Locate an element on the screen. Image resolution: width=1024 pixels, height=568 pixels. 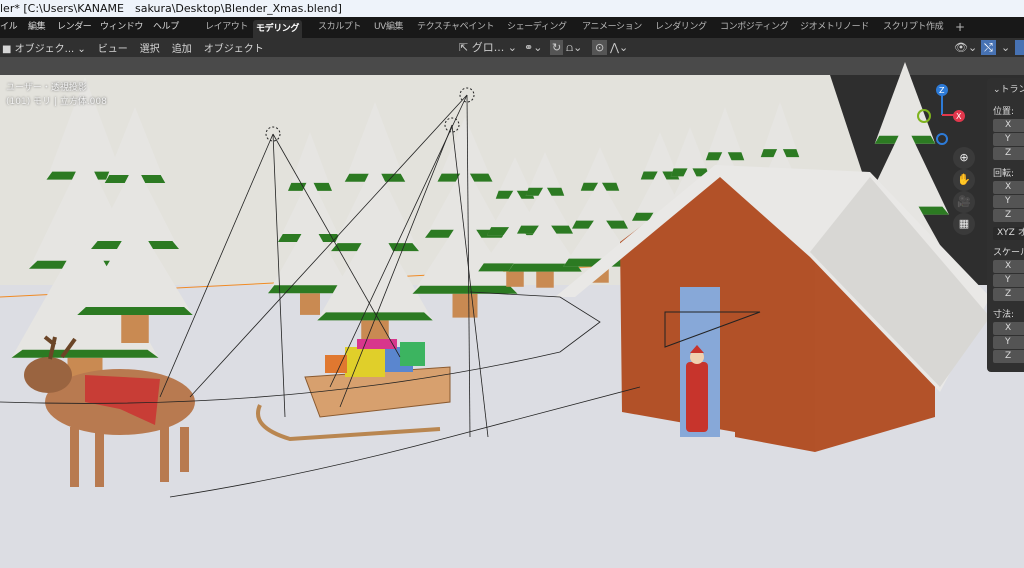
menu-render: レンダー is located at coordinates (74, 27).